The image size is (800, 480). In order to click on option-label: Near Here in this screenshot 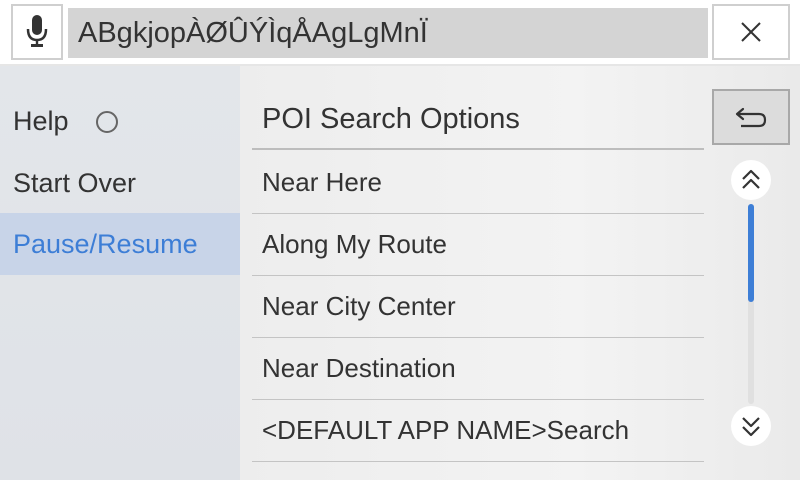, I will do `click(322, 182)`.